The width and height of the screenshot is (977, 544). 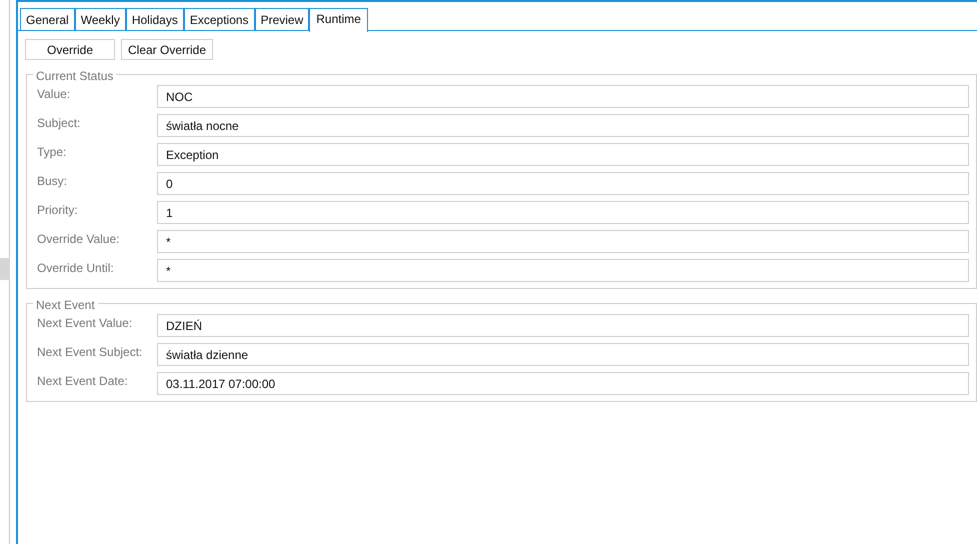 I want to click on toolbar-button: Override, so click(x=70, y=49).